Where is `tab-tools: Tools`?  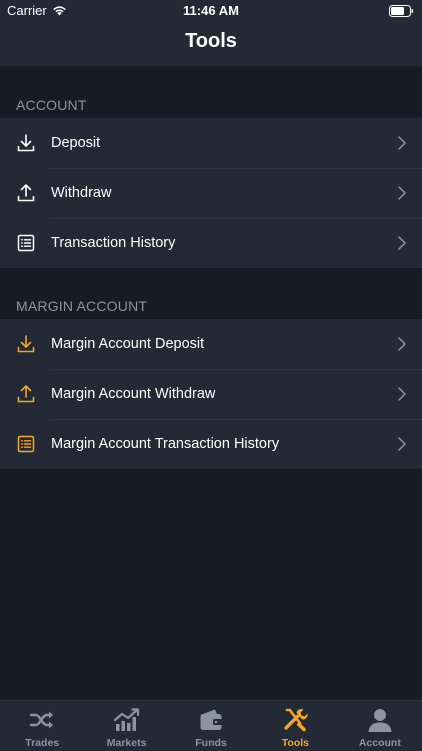
tab-tools: Tools is located at coordinates (295, 726).